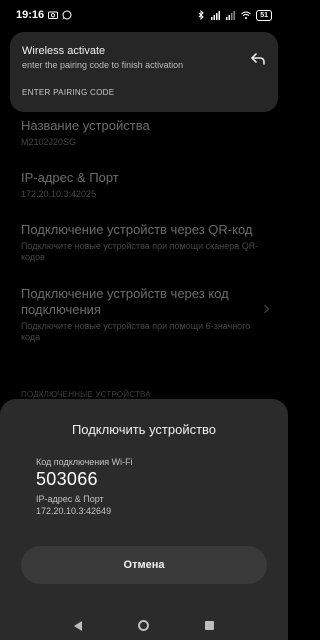  I want to click on bluetooth-icon, so click(201, 15).